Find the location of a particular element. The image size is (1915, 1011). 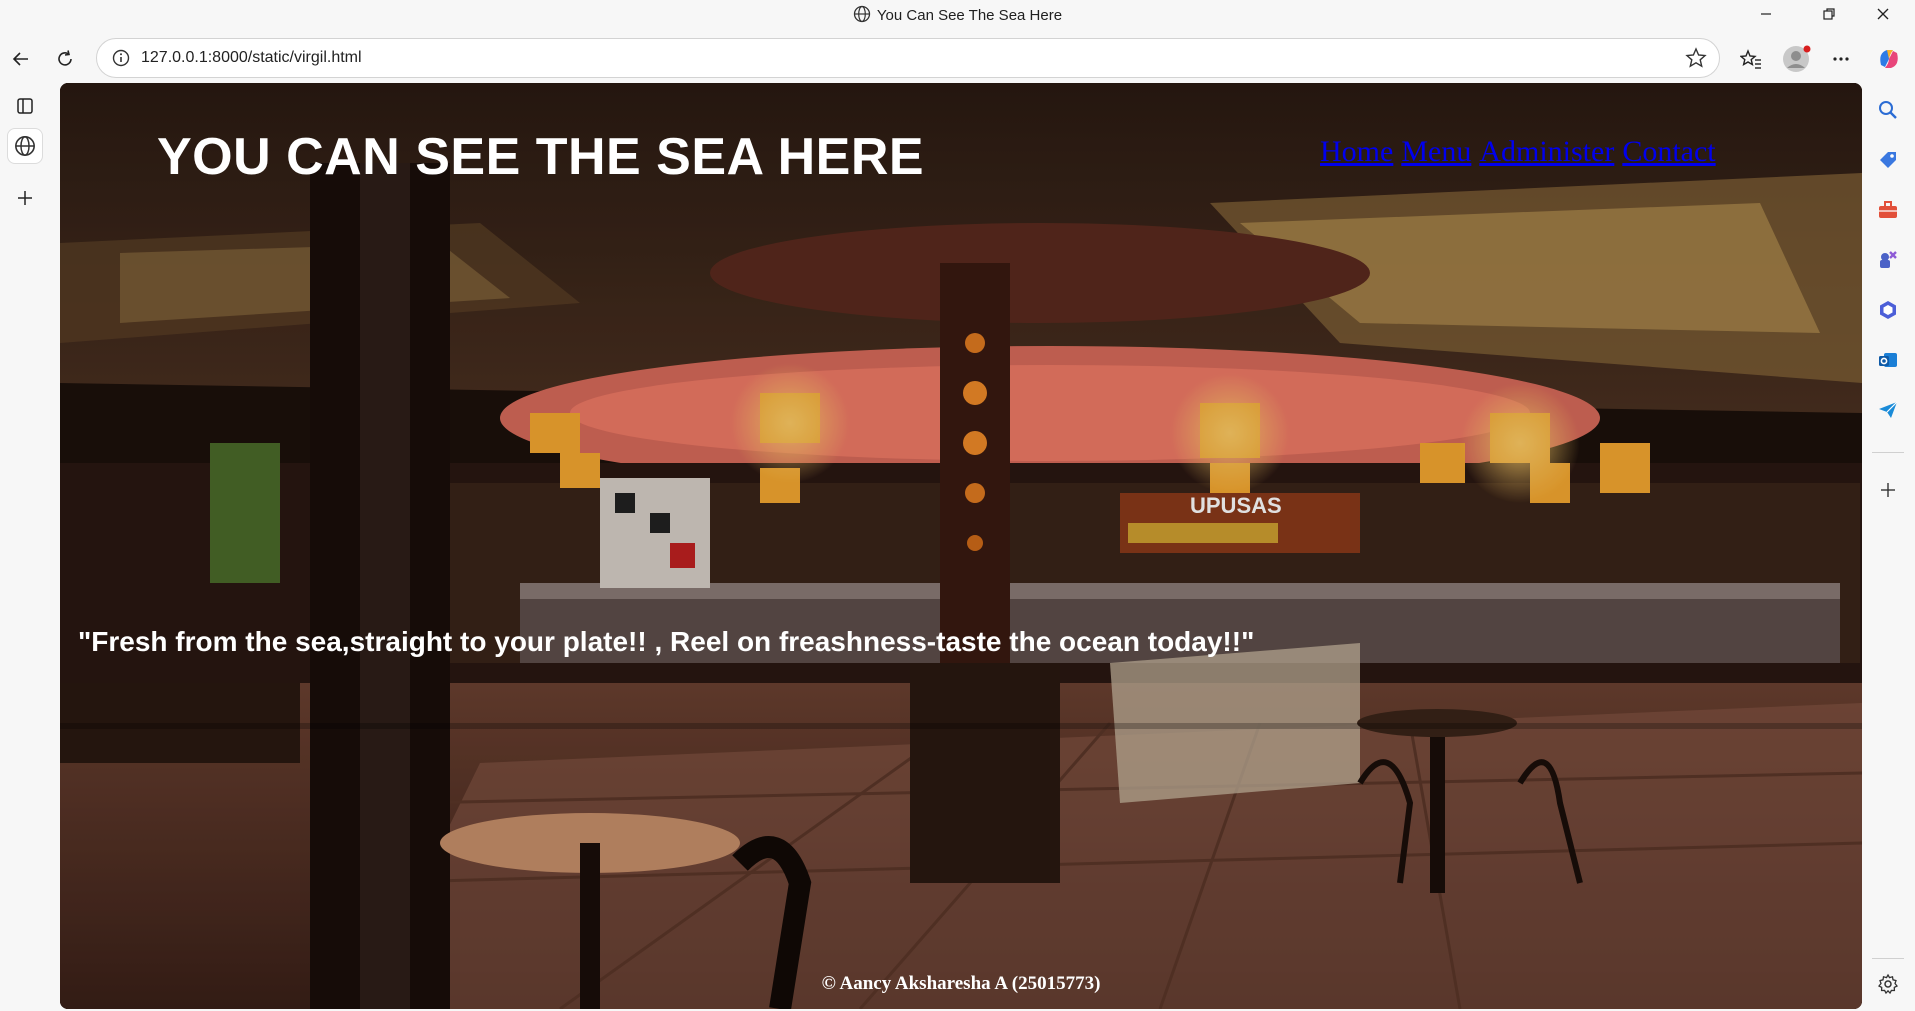

tab-actions-button is located at coordinates (25, 106).